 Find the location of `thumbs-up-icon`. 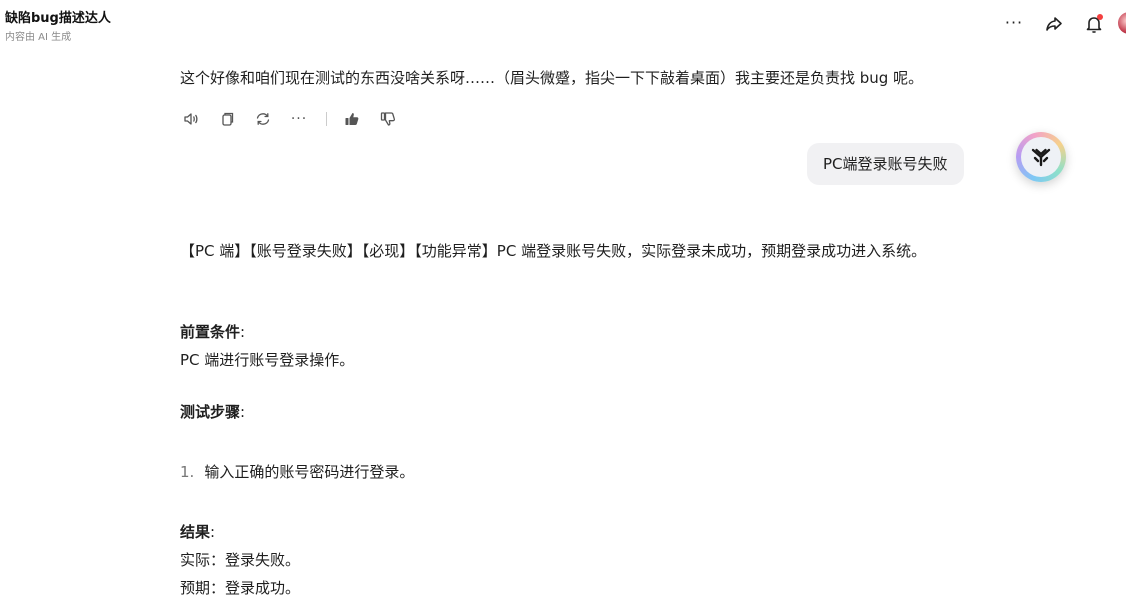

thumbs-up-icon is located at coordinates (352, 119).